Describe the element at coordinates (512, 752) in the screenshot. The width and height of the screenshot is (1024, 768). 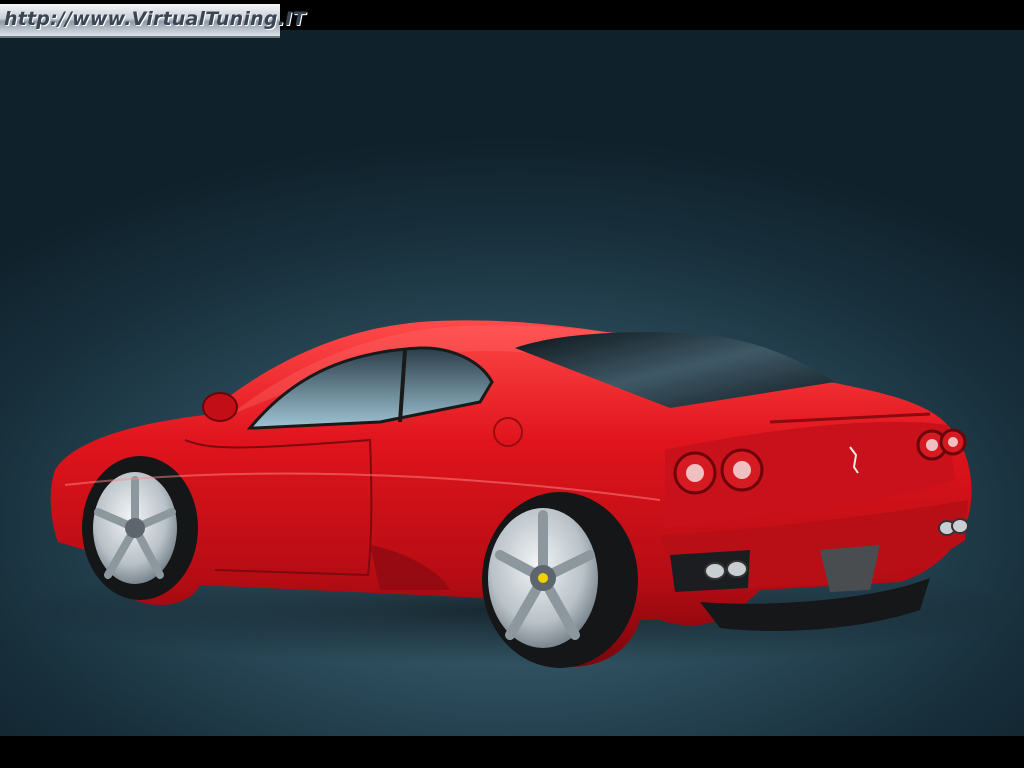
I see `bottom-letterbox` at that location.